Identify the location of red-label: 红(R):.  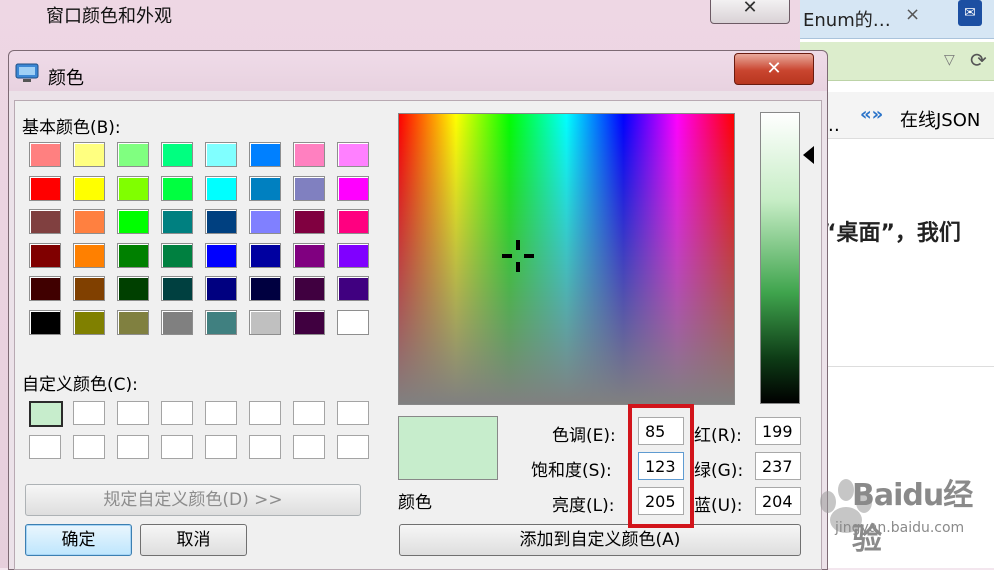
(718, 436).